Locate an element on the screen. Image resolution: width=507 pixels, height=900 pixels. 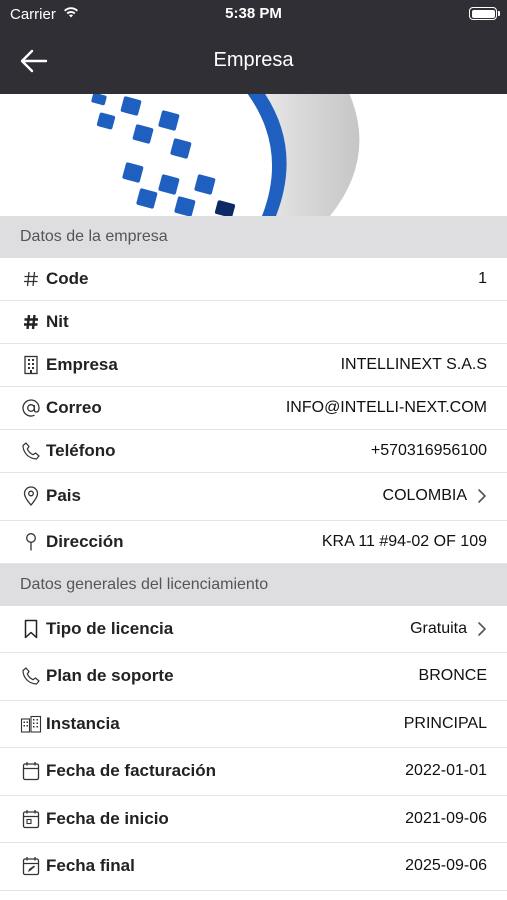
code-label: Code is located at coordinates (67, 278).